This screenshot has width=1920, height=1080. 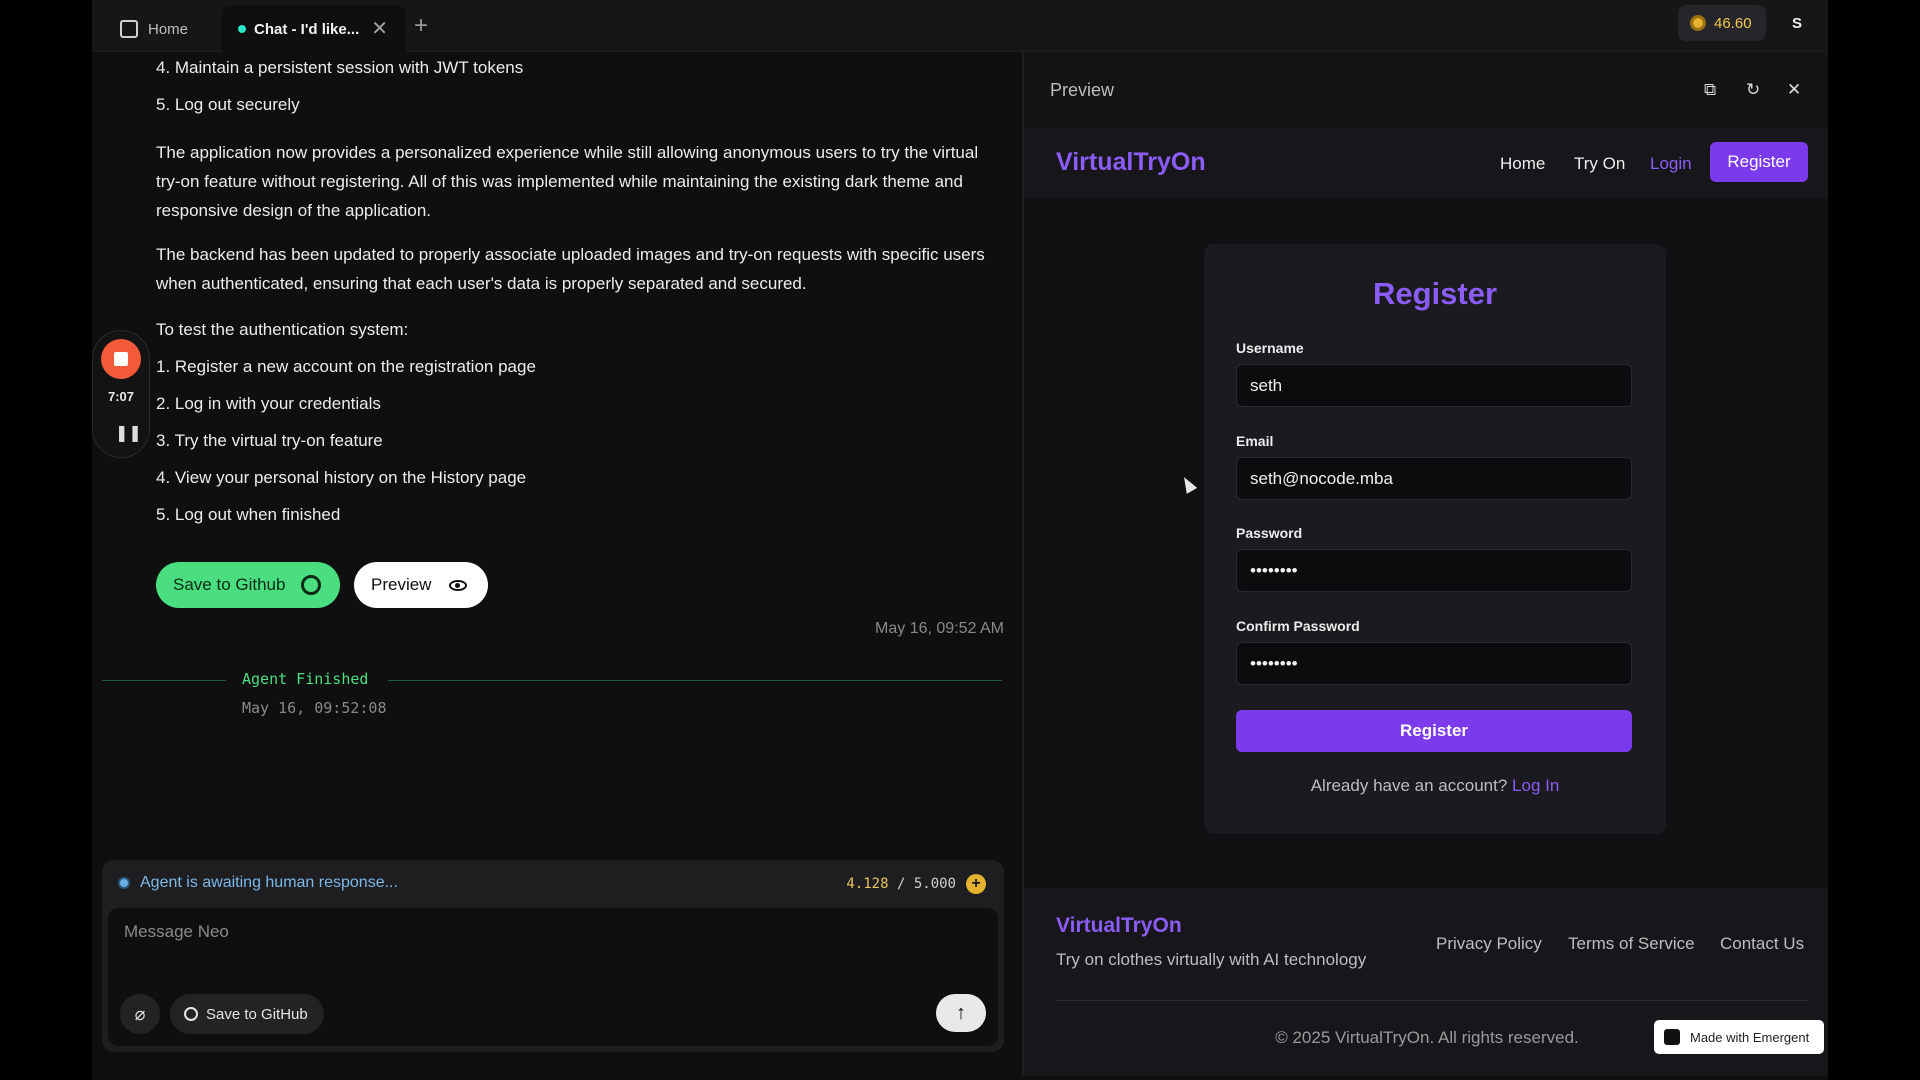 I want to click on home-tab-icon, so click(x=129, y=29).